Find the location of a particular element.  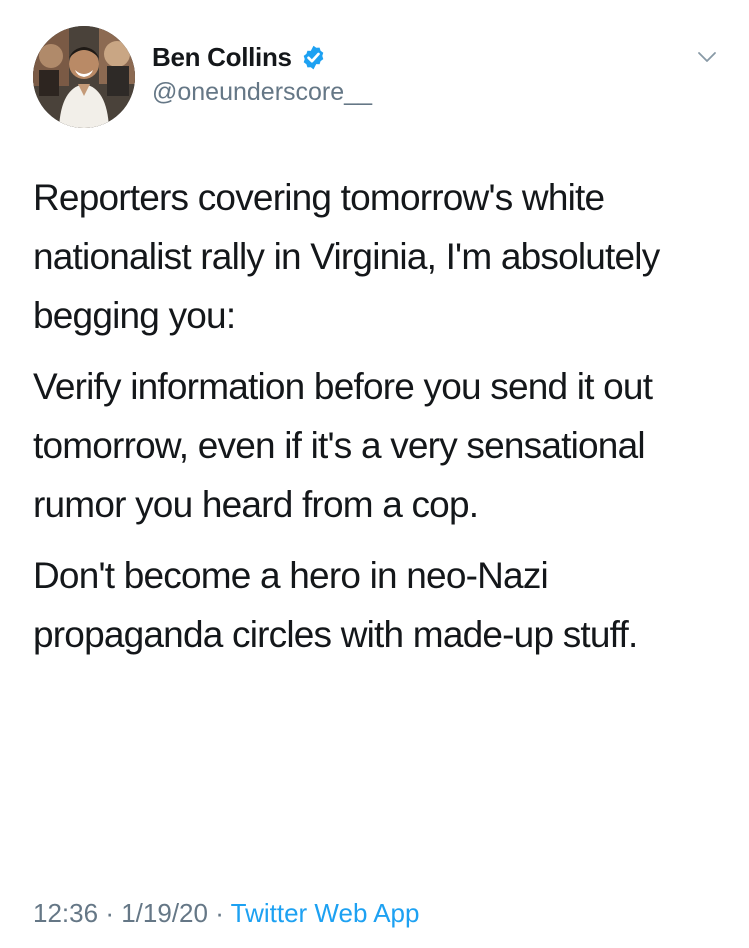

avatar is located at coordinates (84, 77).